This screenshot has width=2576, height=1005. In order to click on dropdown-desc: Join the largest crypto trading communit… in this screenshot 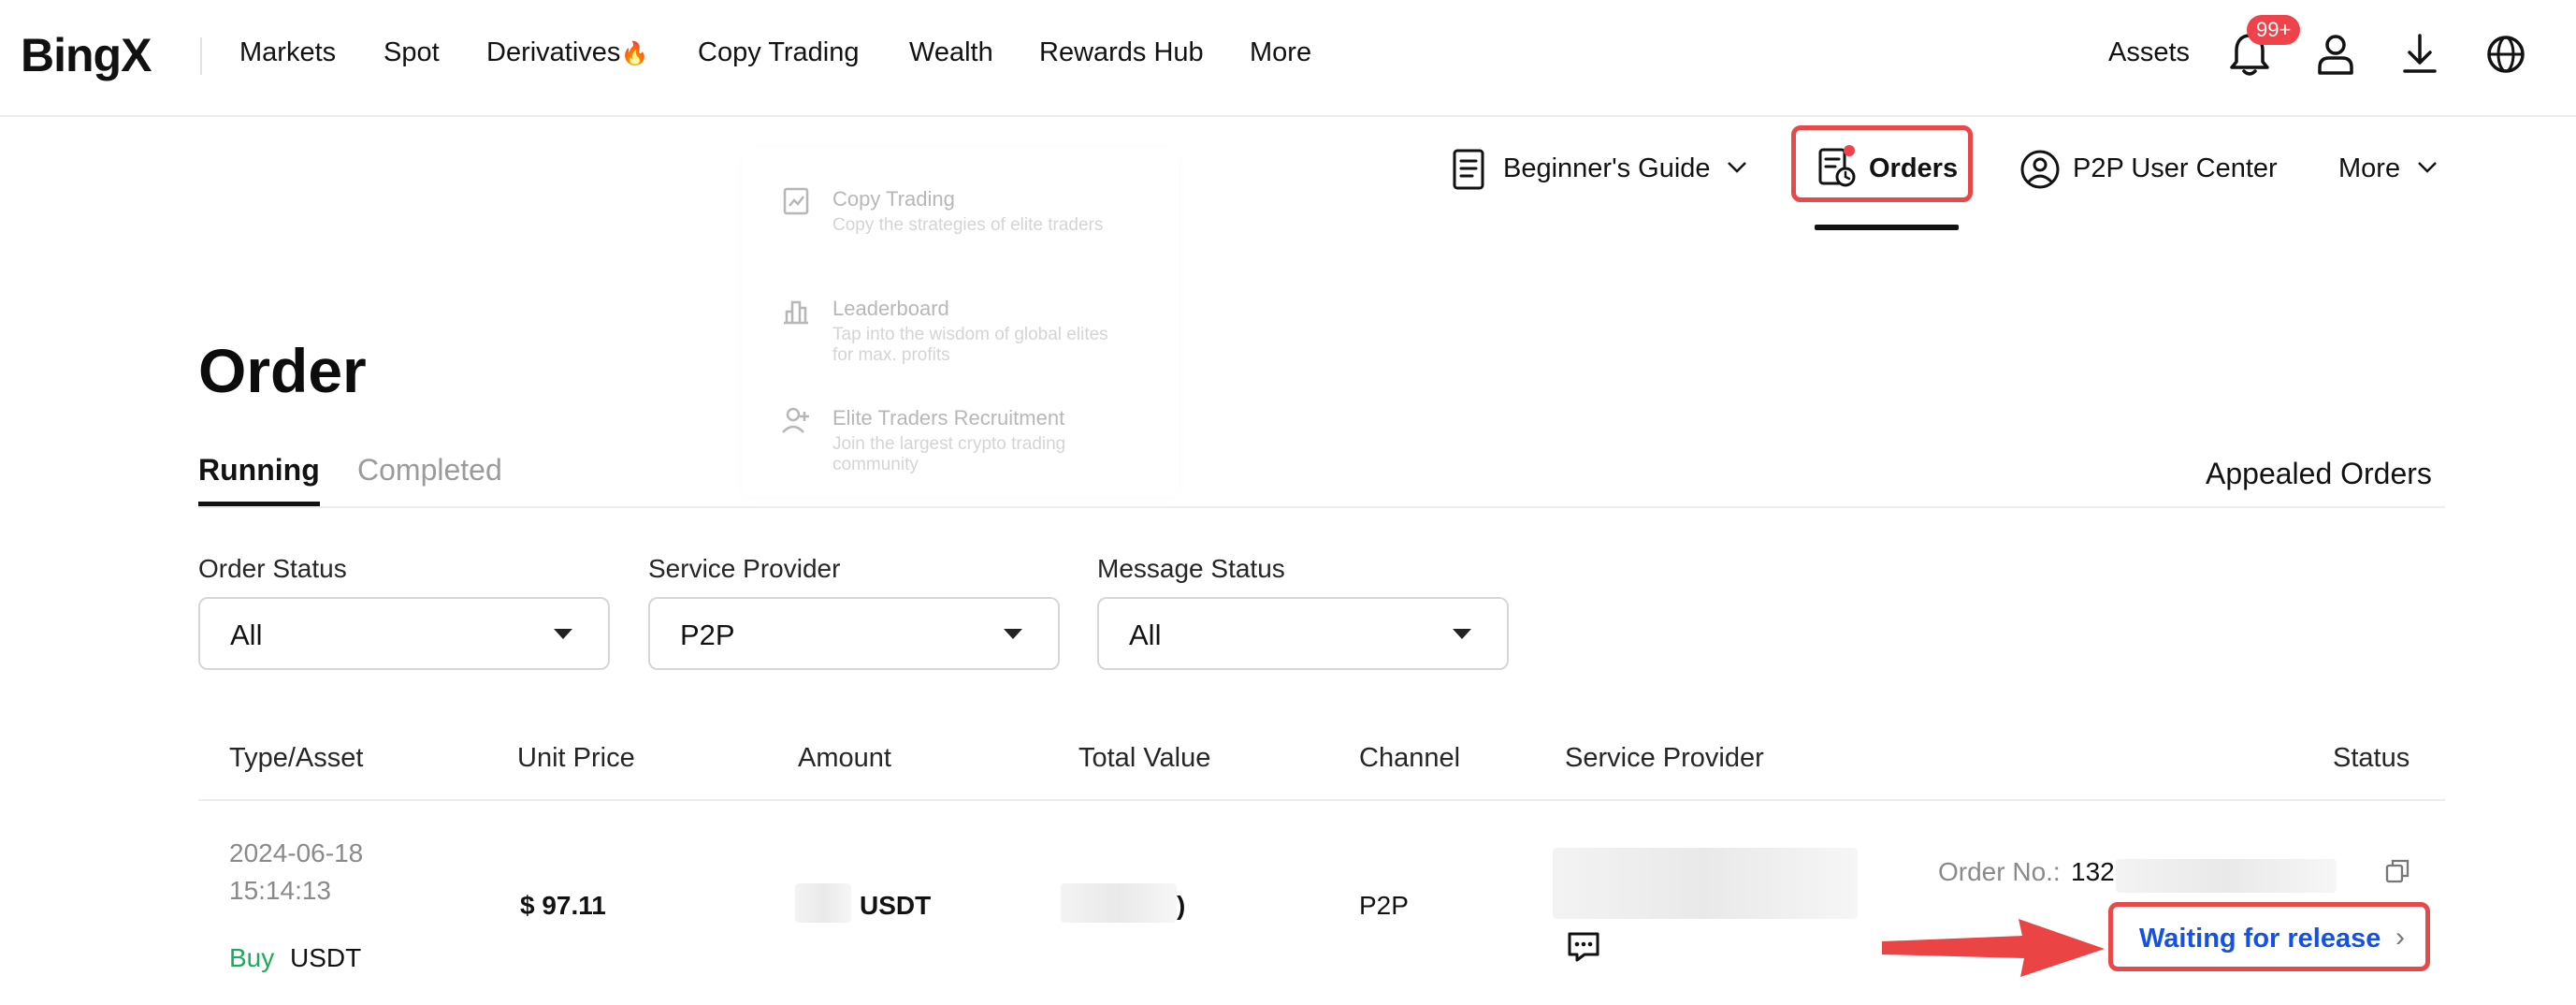, I will do `click(949, 454)`.